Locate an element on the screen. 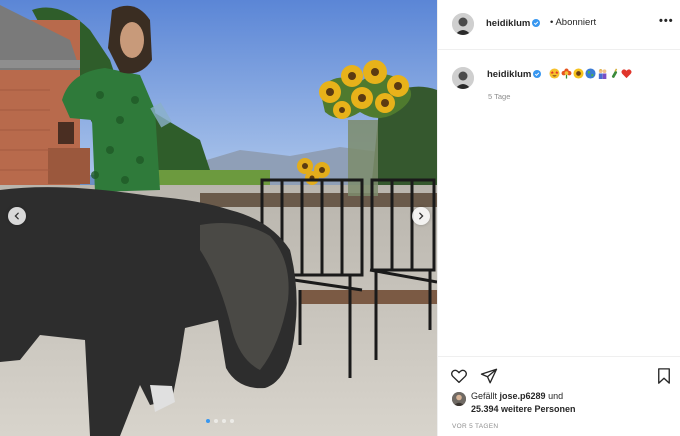 This screenshot has width=680, height=436. share-button is located at coordinates (489, 376).